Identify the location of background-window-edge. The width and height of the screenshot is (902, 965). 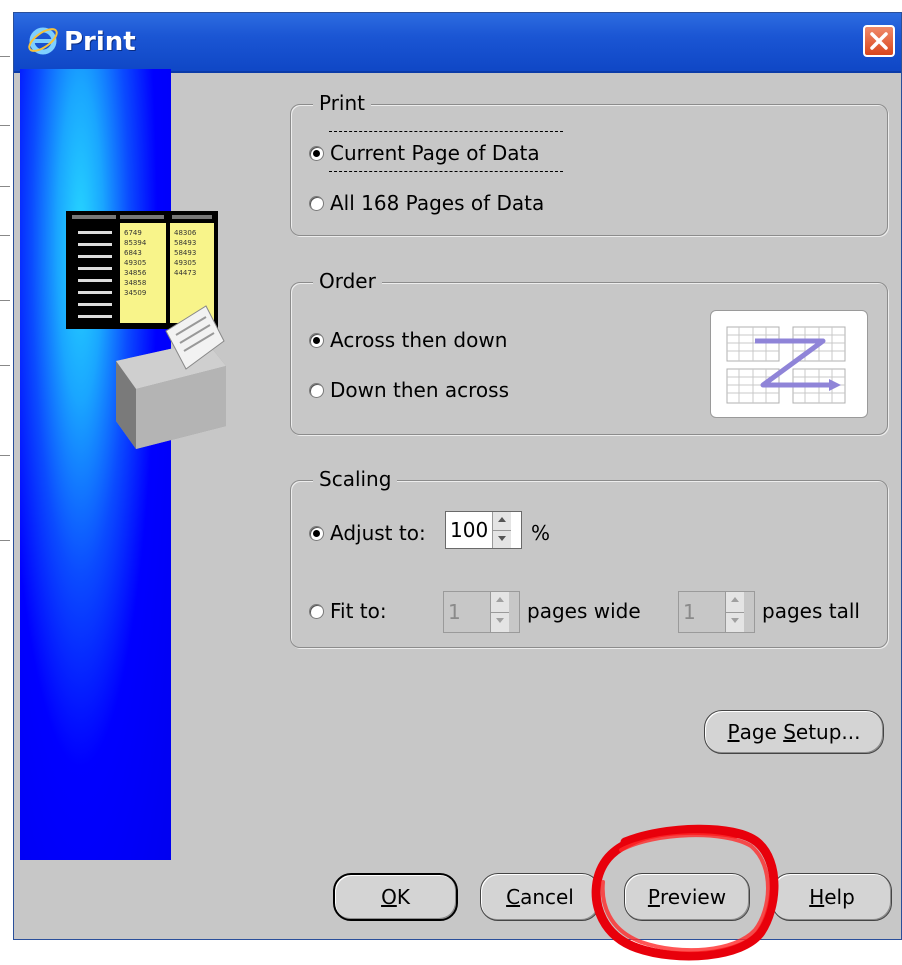
(7, 481).